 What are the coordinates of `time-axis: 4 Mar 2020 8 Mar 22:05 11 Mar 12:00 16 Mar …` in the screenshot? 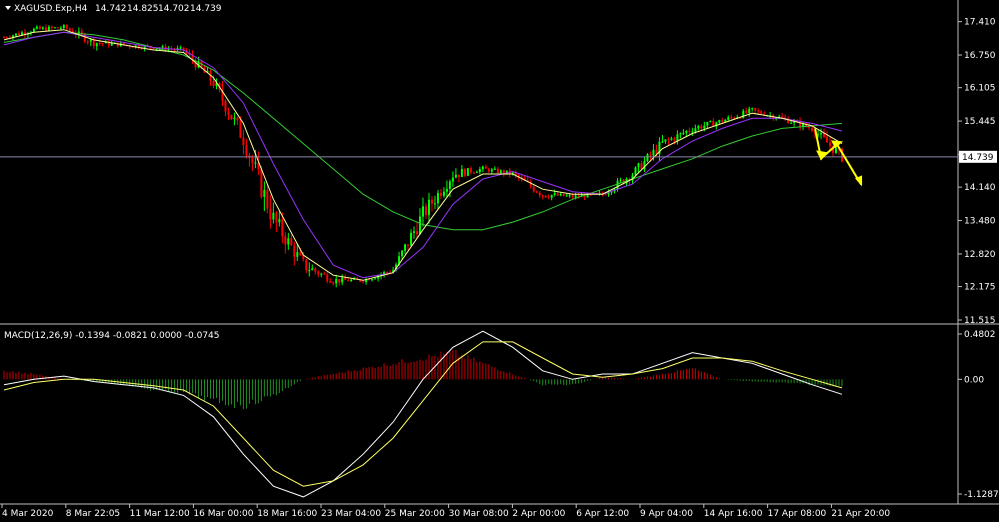 It's located at (445, 511).